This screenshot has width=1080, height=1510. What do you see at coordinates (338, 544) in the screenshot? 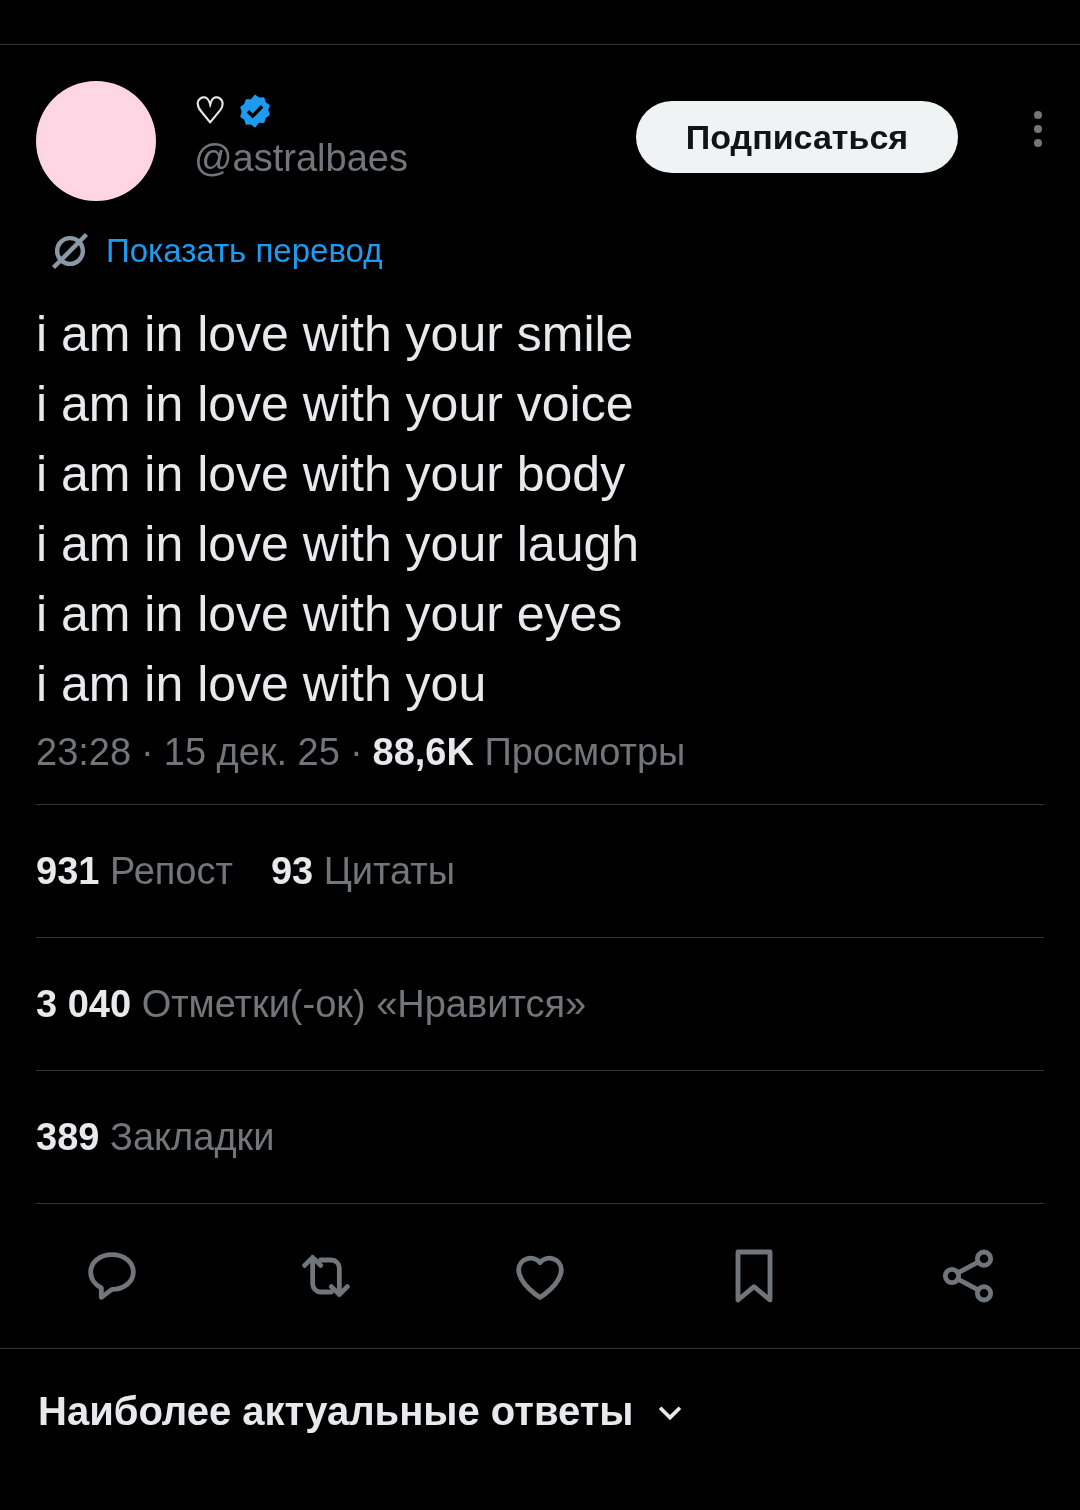
I see `post-text-line: i am in love with your laugh` at bounding box center [338, 544].